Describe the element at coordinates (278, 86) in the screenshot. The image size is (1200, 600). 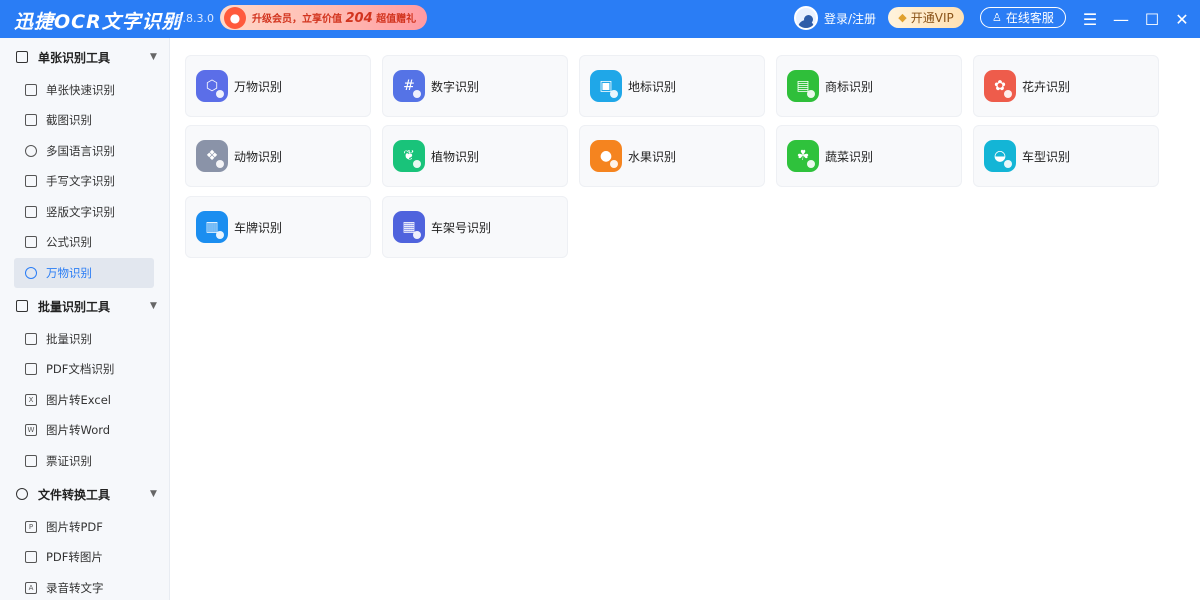
I see `card-objects: ⬡ 万物识别` at that location.